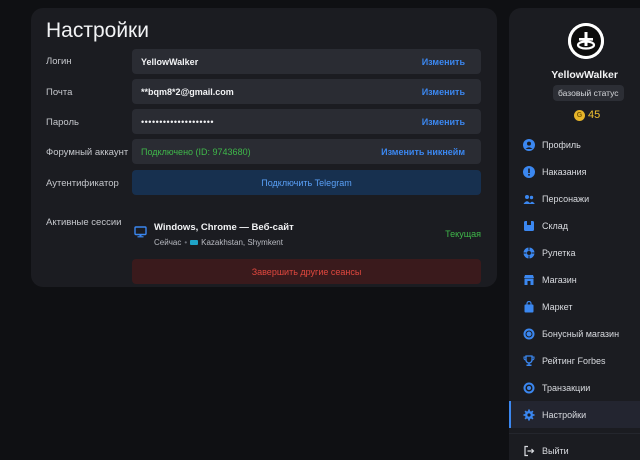 This screenshot has height=460, width=640. Describe the element at coordinates (59, 92) in the screenshot. I see `email-label: Почта` at that location.